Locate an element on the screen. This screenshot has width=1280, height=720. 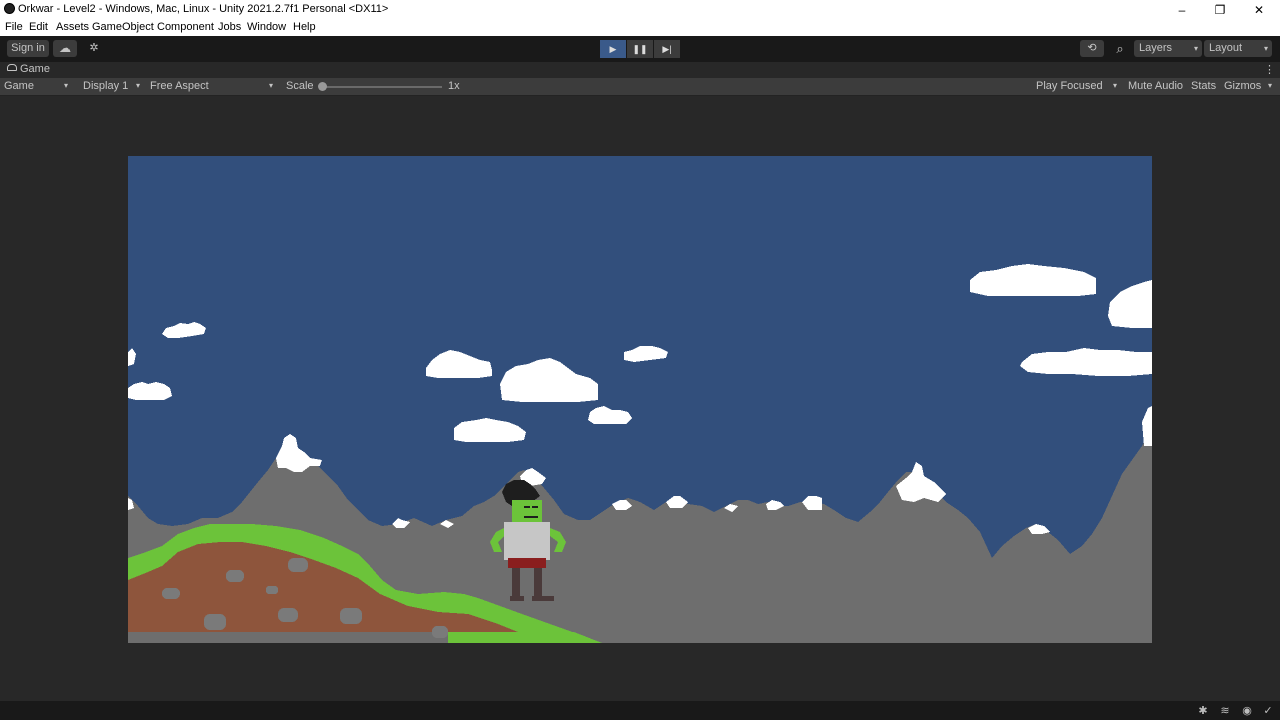
layout-dropdown: Layout ▾ is located at coordinates (1238, 48).